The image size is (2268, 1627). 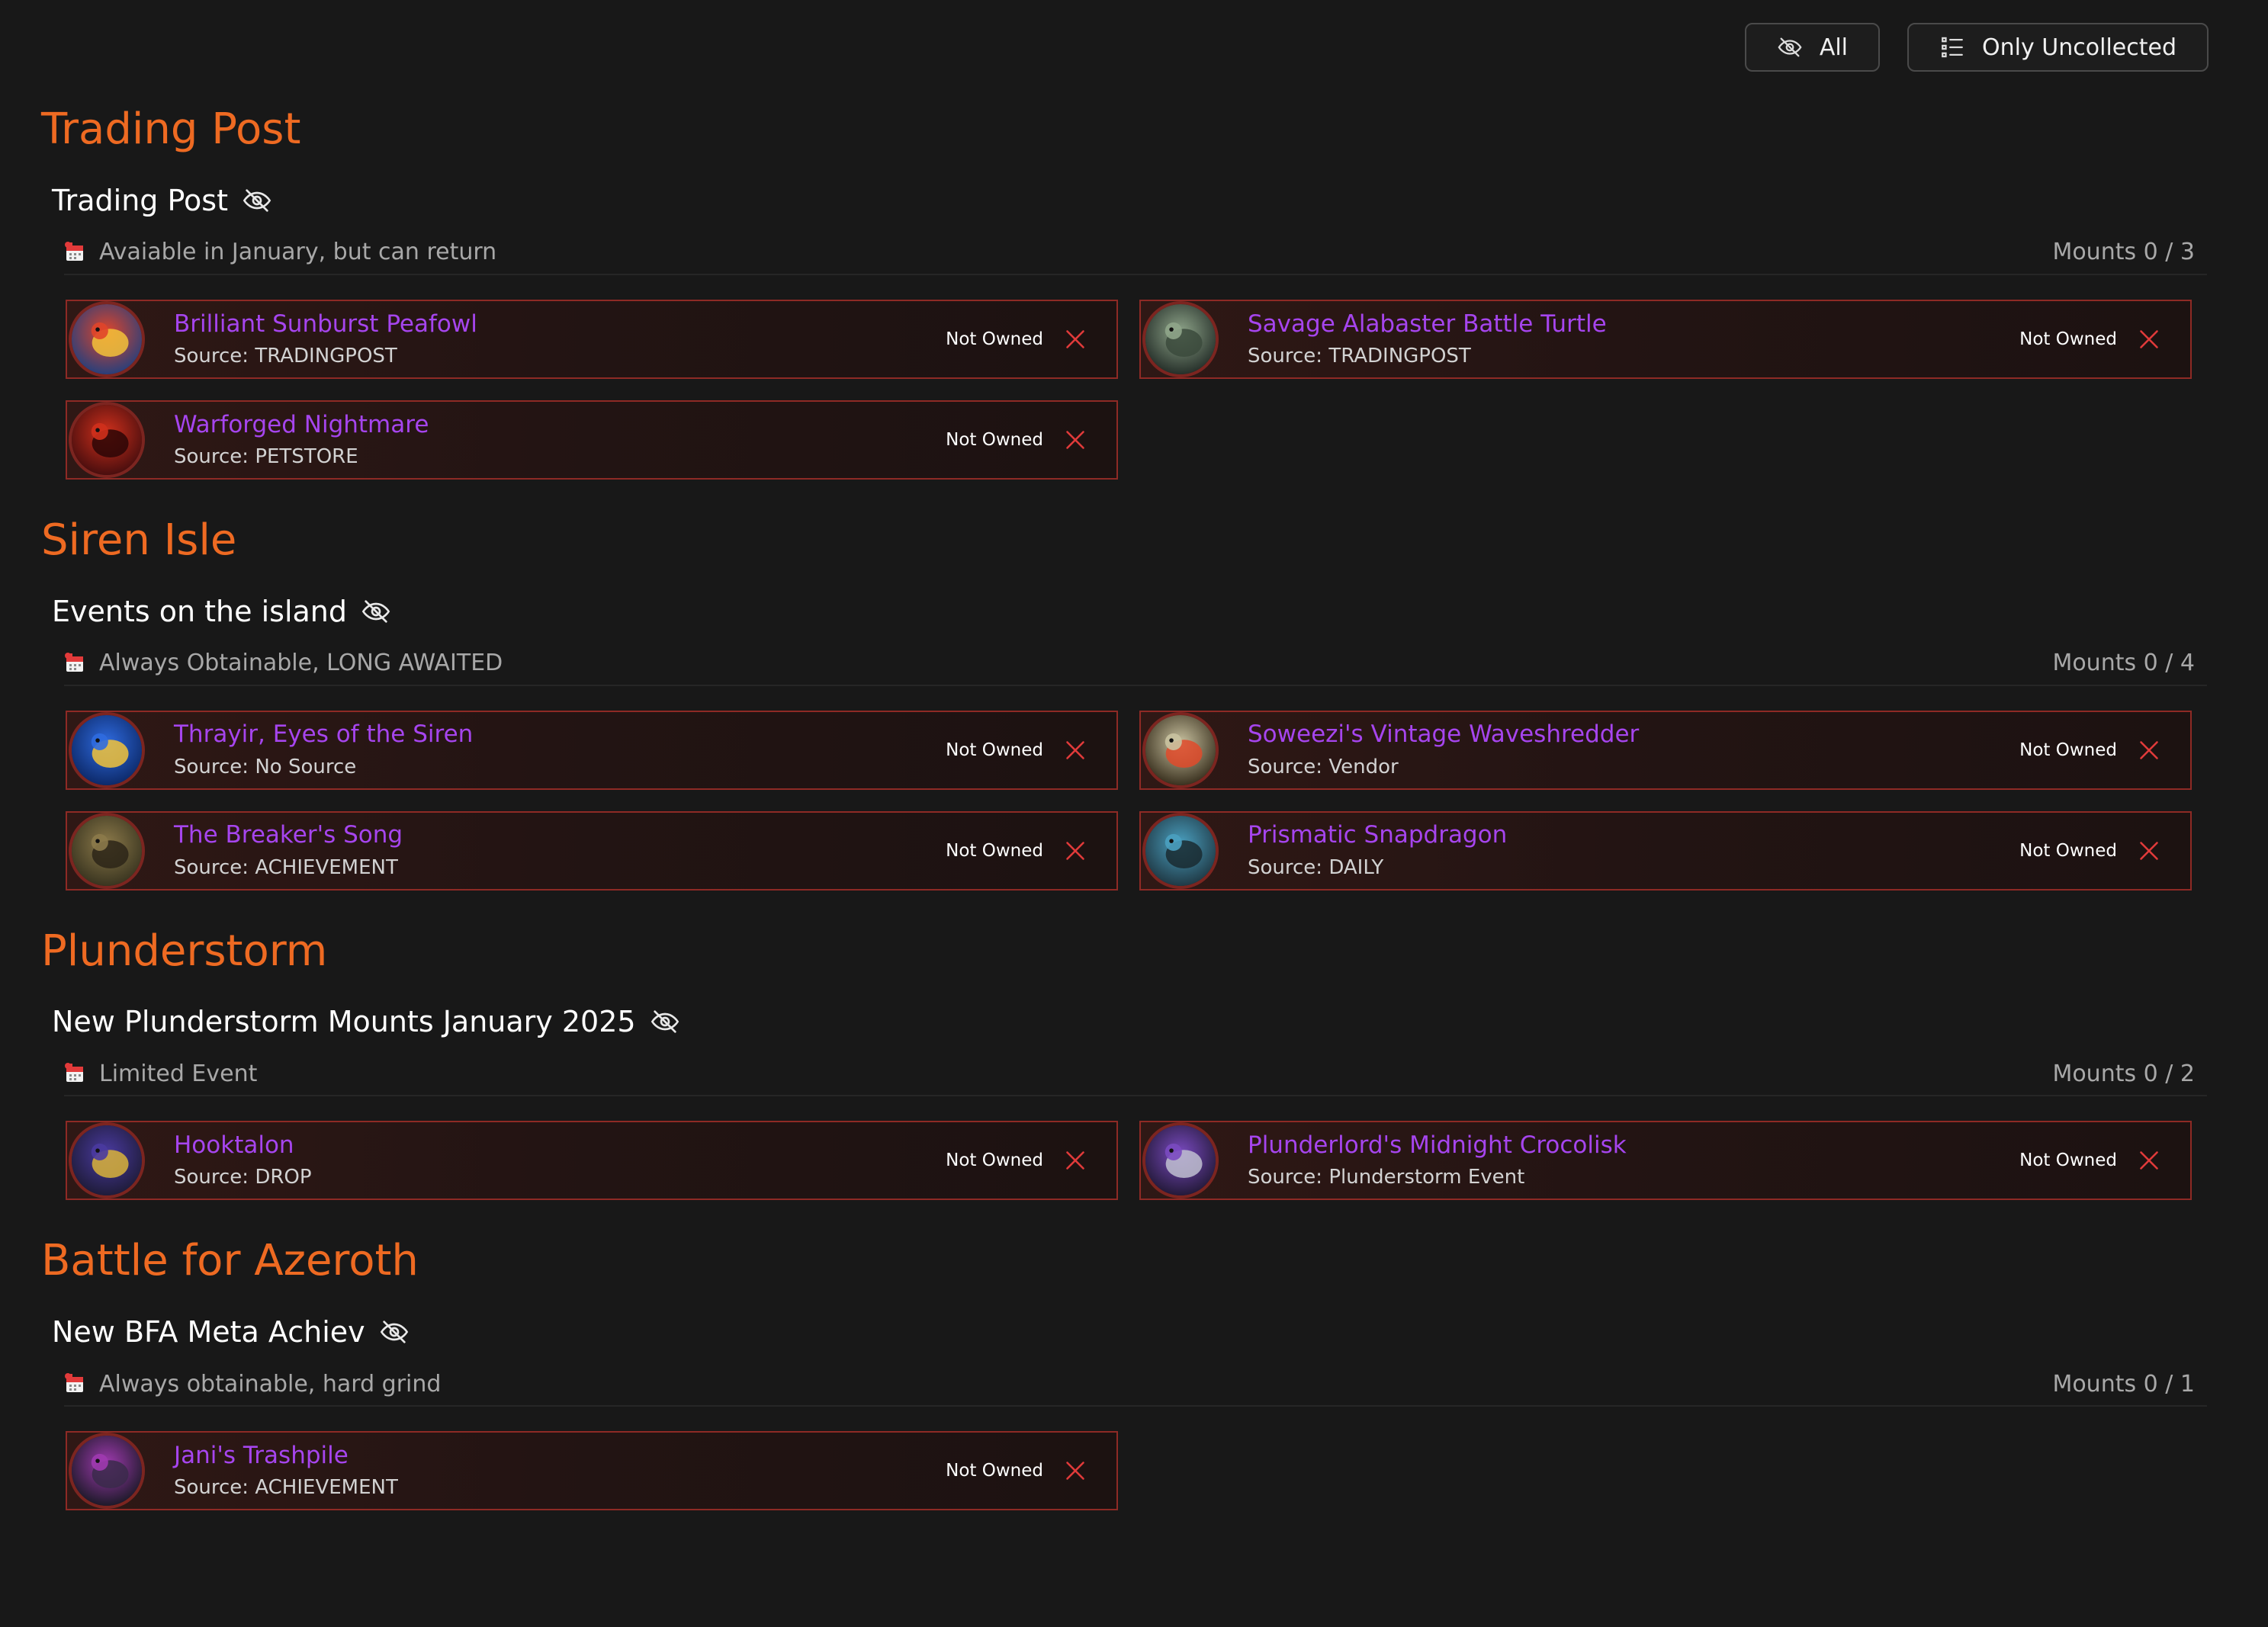 I want to click on mount-count: Mounts 0 / 1, so click(x=2123, y=1384).